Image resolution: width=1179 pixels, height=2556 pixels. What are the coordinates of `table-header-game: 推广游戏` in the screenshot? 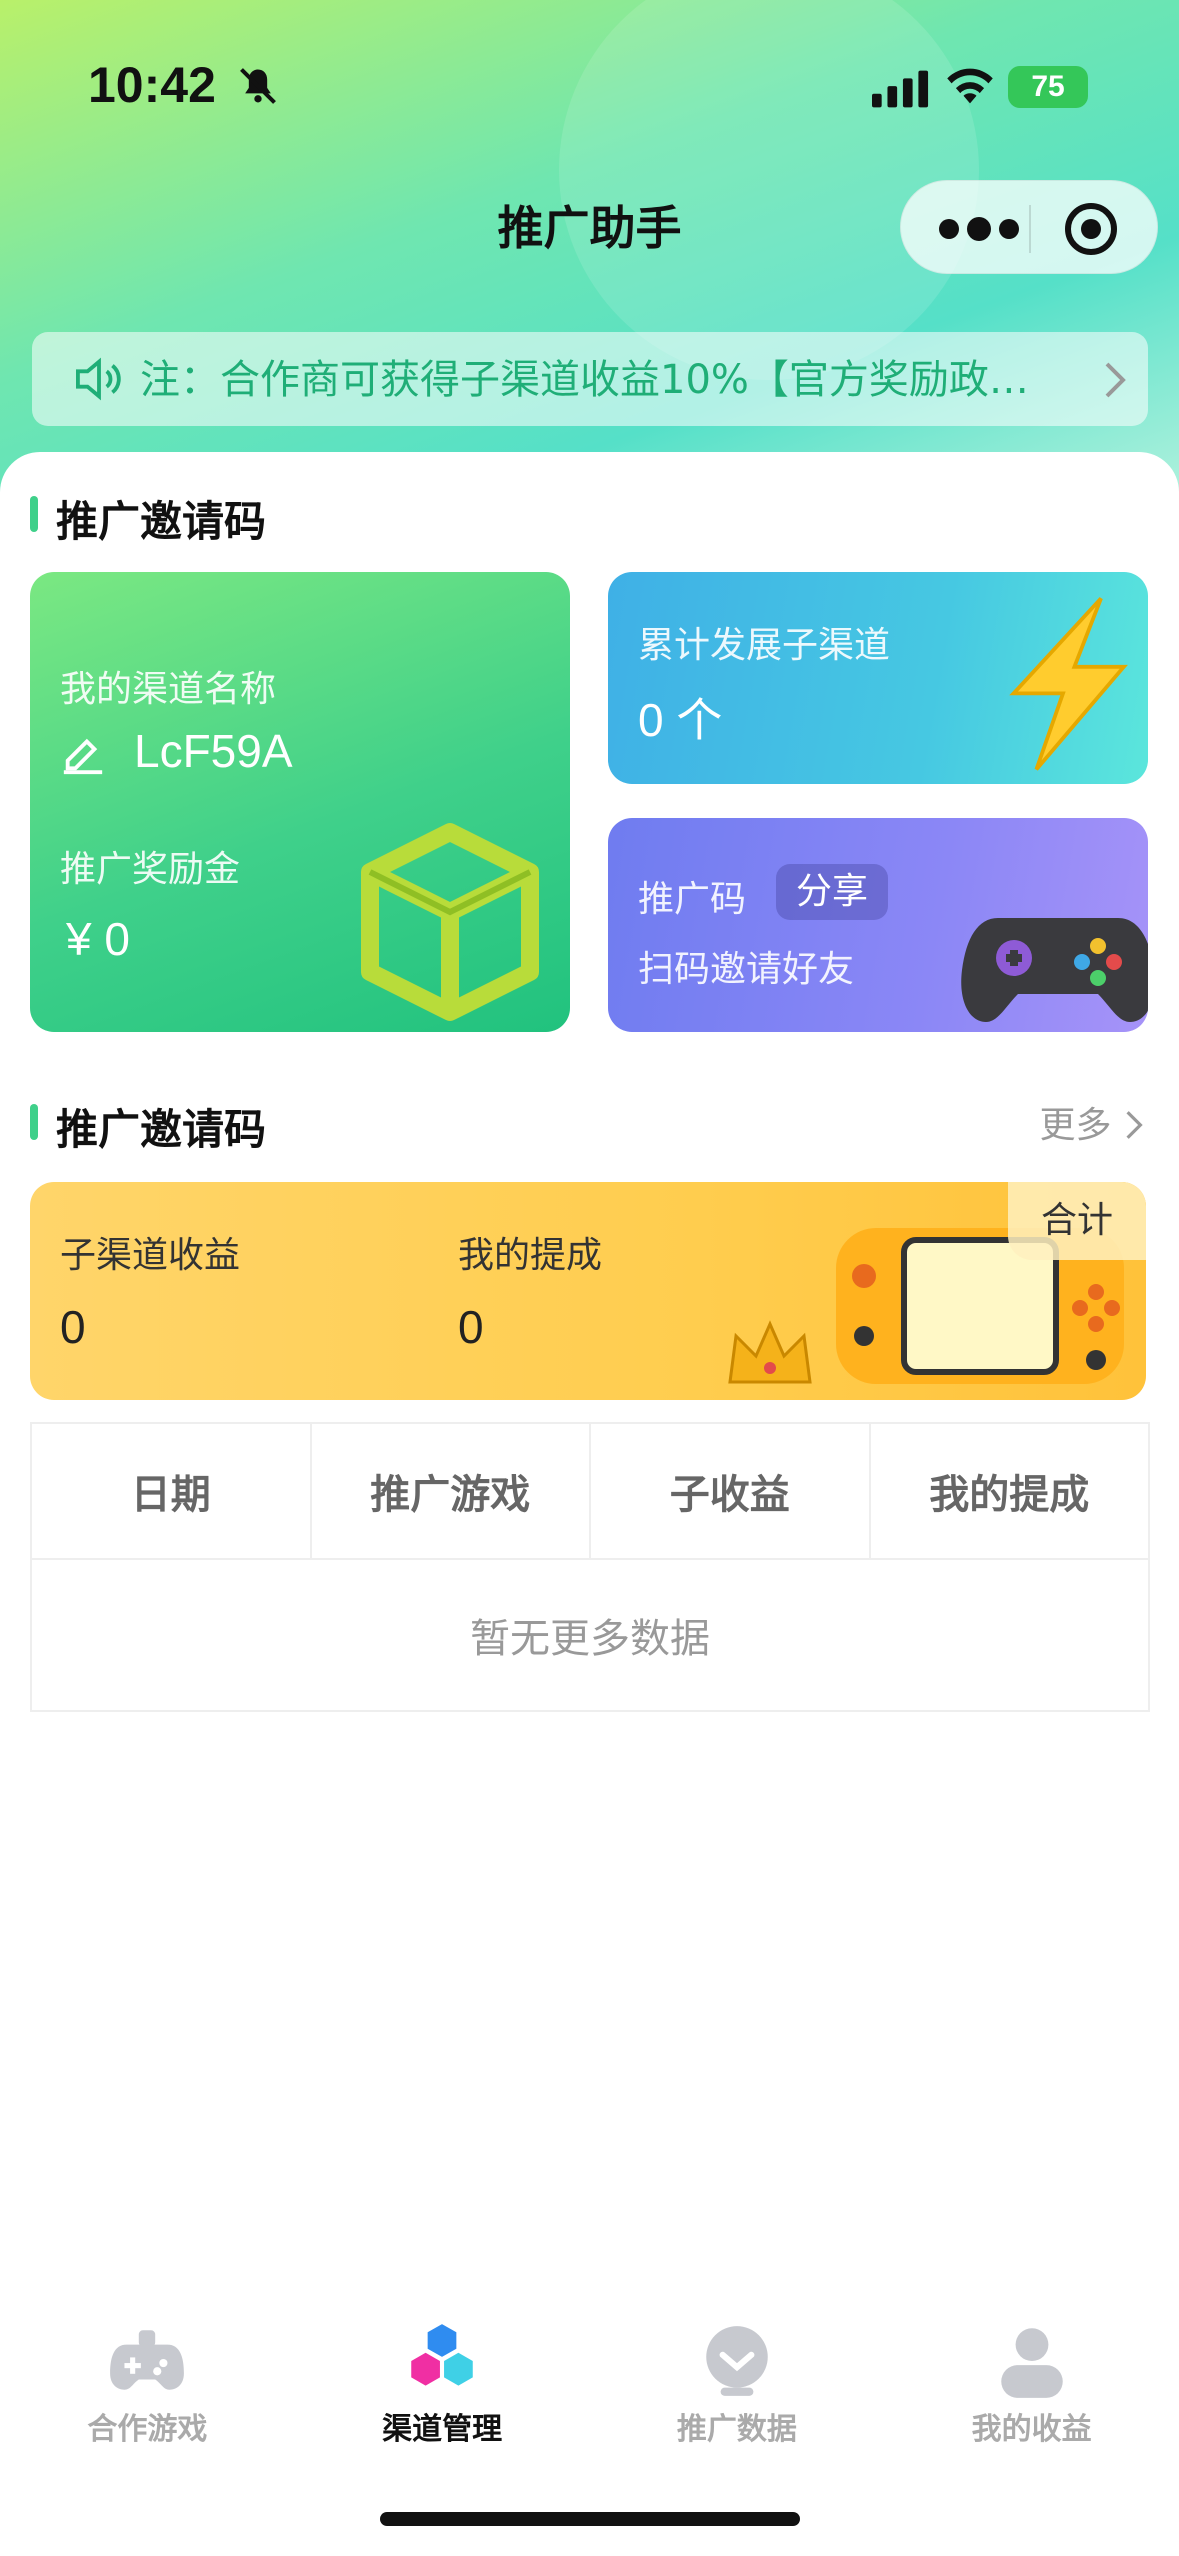 It's located at (451, 1491).